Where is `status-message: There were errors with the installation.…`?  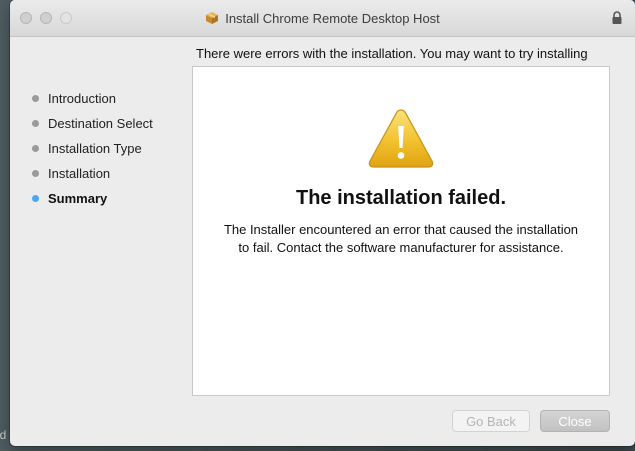 status-message: There were errors with the installation.… is located at coordinates (392, 53).